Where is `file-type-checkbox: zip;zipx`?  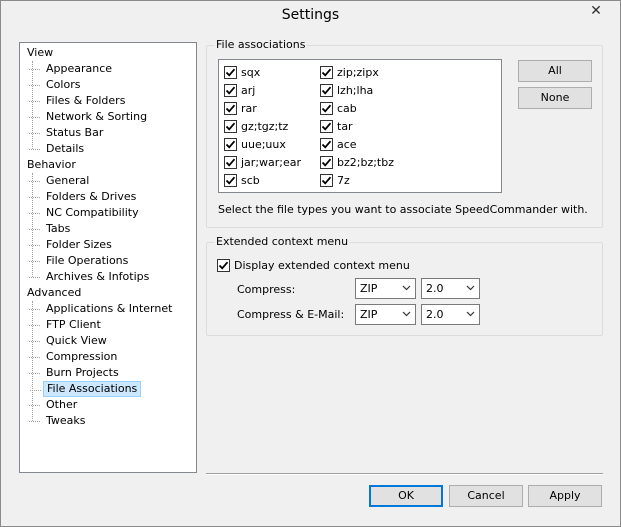
file-type-checkbox: zip;zipx is located at coordinates (349, 72).